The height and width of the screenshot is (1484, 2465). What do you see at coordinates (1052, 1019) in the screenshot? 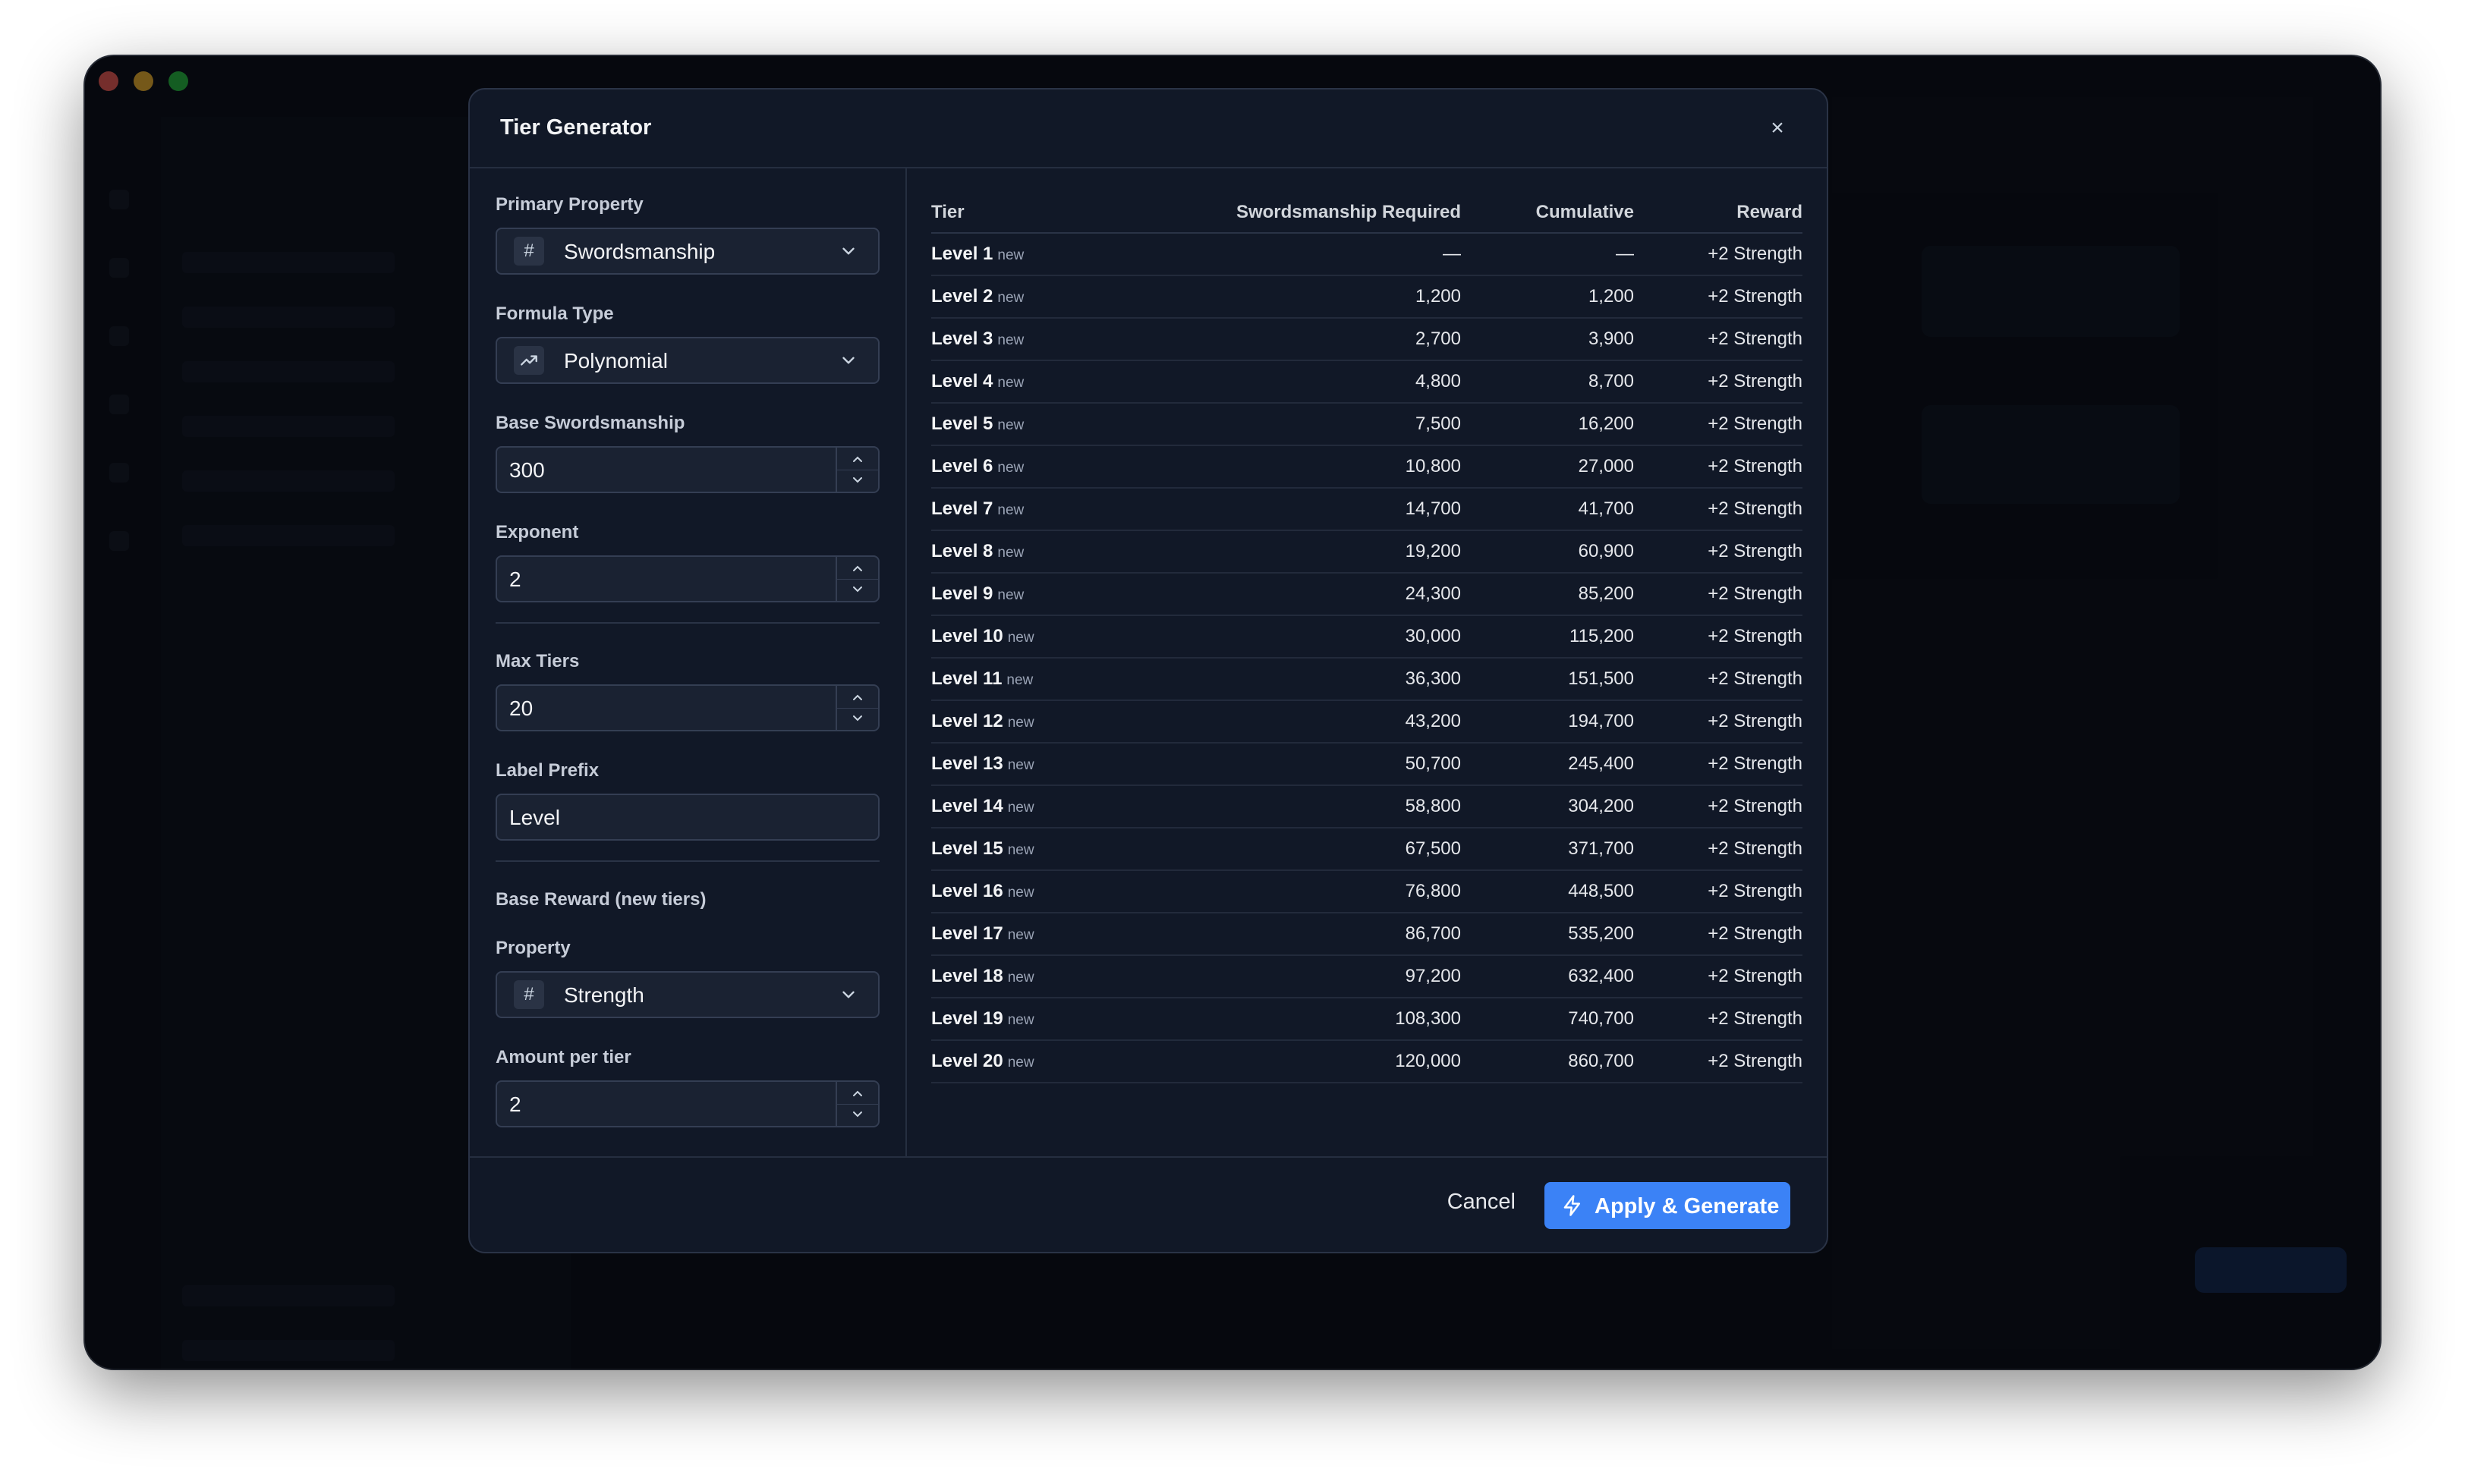
I see `tier-cell: Level 19 new` at bounding box center [1052, 1019].